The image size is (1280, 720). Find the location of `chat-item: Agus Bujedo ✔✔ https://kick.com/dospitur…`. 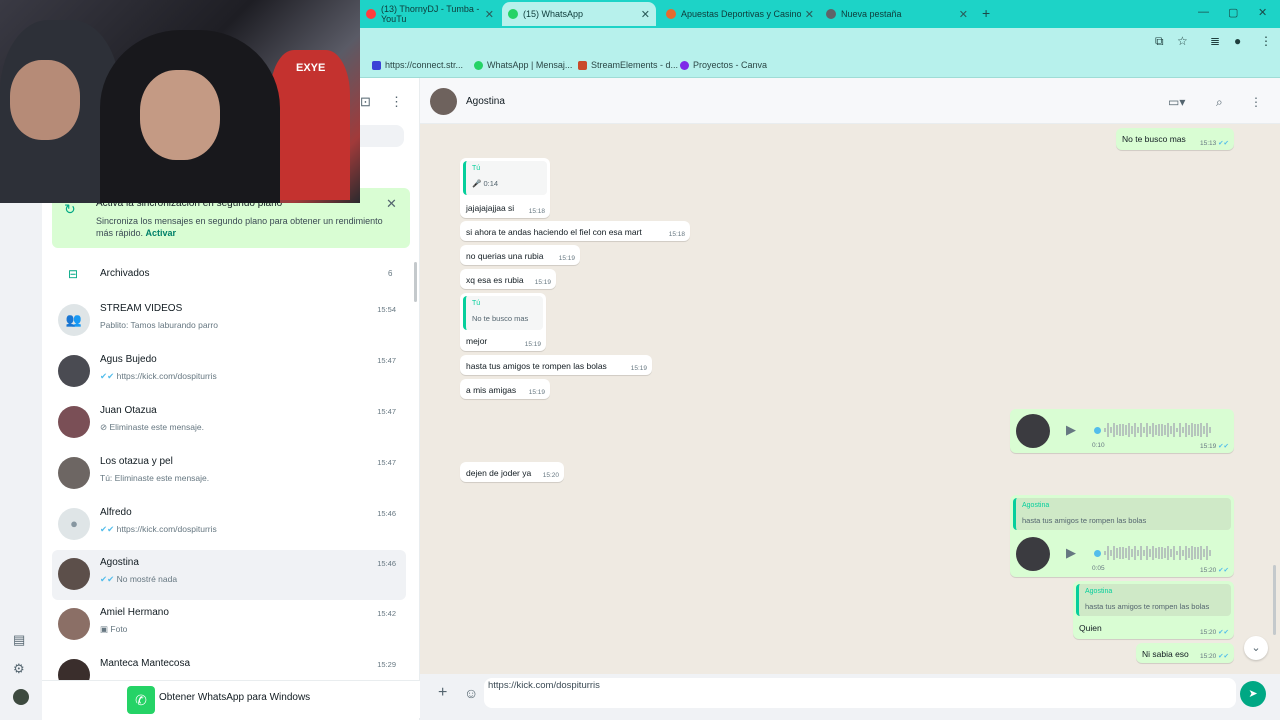

chat-item: Agus Bujedo ✔✔ https://kick.com/dospitur… is located at coordinates (229, 372).